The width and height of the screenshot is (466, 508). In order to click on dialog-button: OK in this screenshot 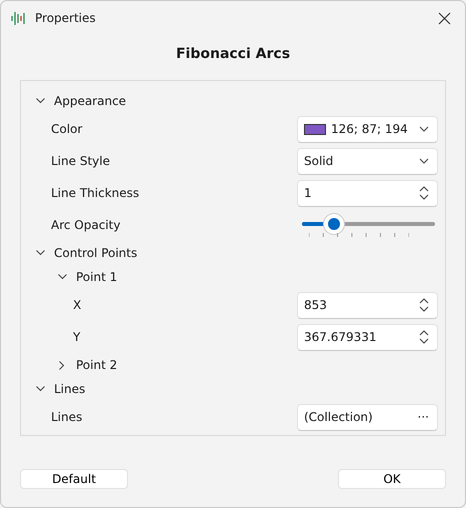, I will do `click(392, 479)`.